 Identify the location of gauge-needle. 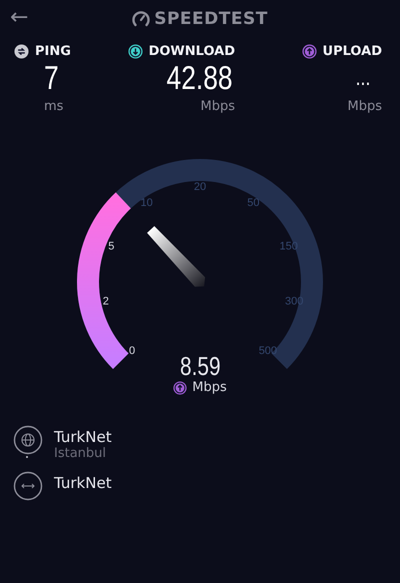
(176, 256).